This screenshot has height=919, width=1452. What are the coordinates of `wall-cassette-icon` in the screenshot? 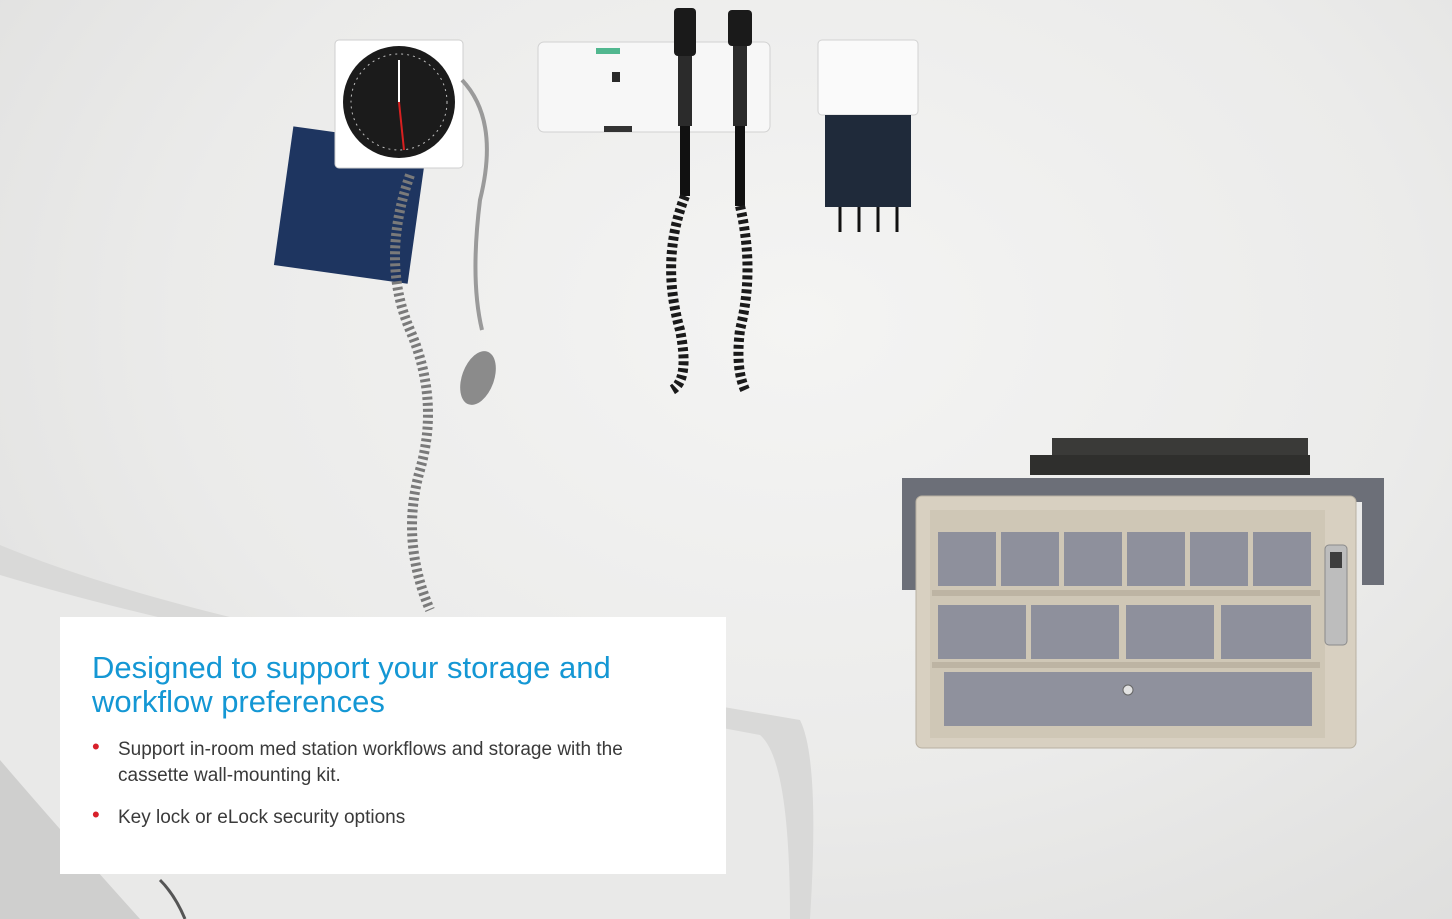 It's located at (1143, 593).